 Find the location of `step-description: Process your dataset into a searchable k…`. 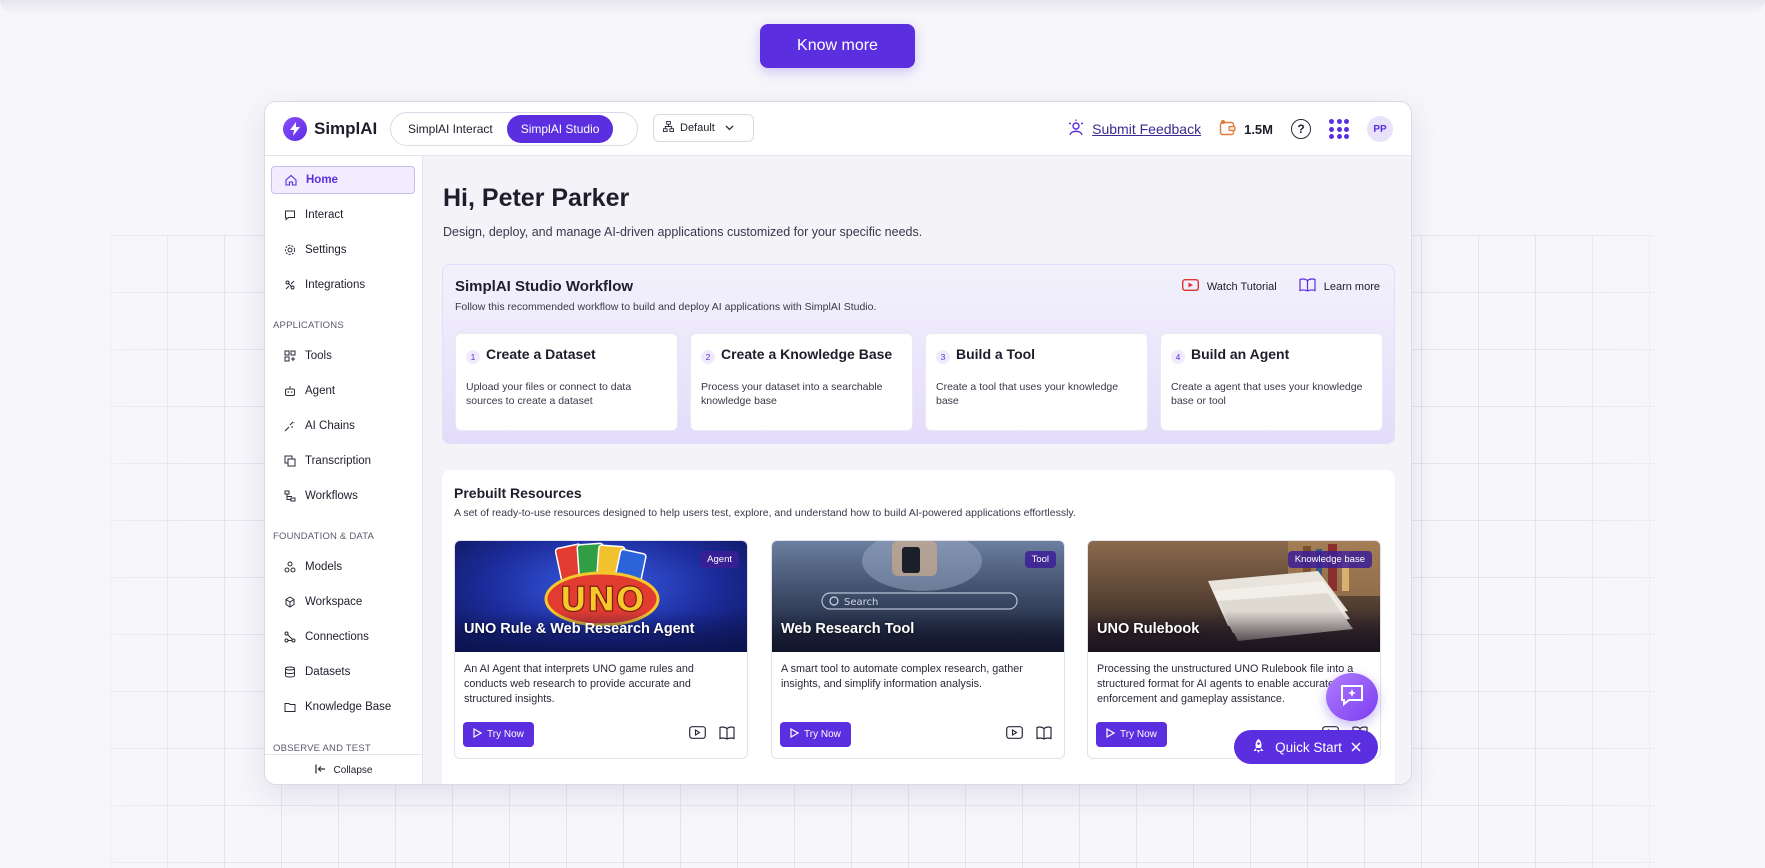

step-description: Process your dataset into a searchable k… is located at coordinates (792, 394).